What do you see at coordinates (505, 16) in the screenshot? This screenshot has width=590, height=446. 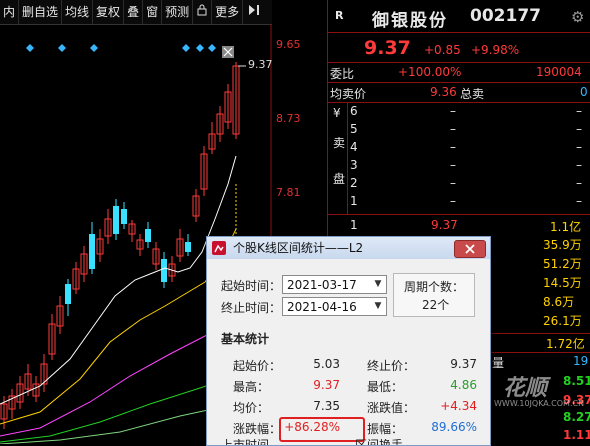 I see `stock-code: 002177` at bounding box center [505, 16].